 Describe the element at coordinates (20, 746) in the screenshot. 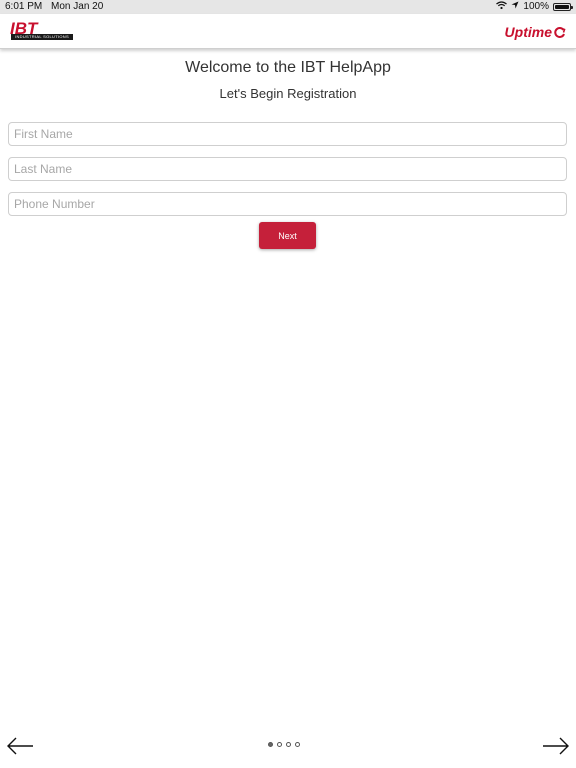

I see `back-arrow-icon` at that location.